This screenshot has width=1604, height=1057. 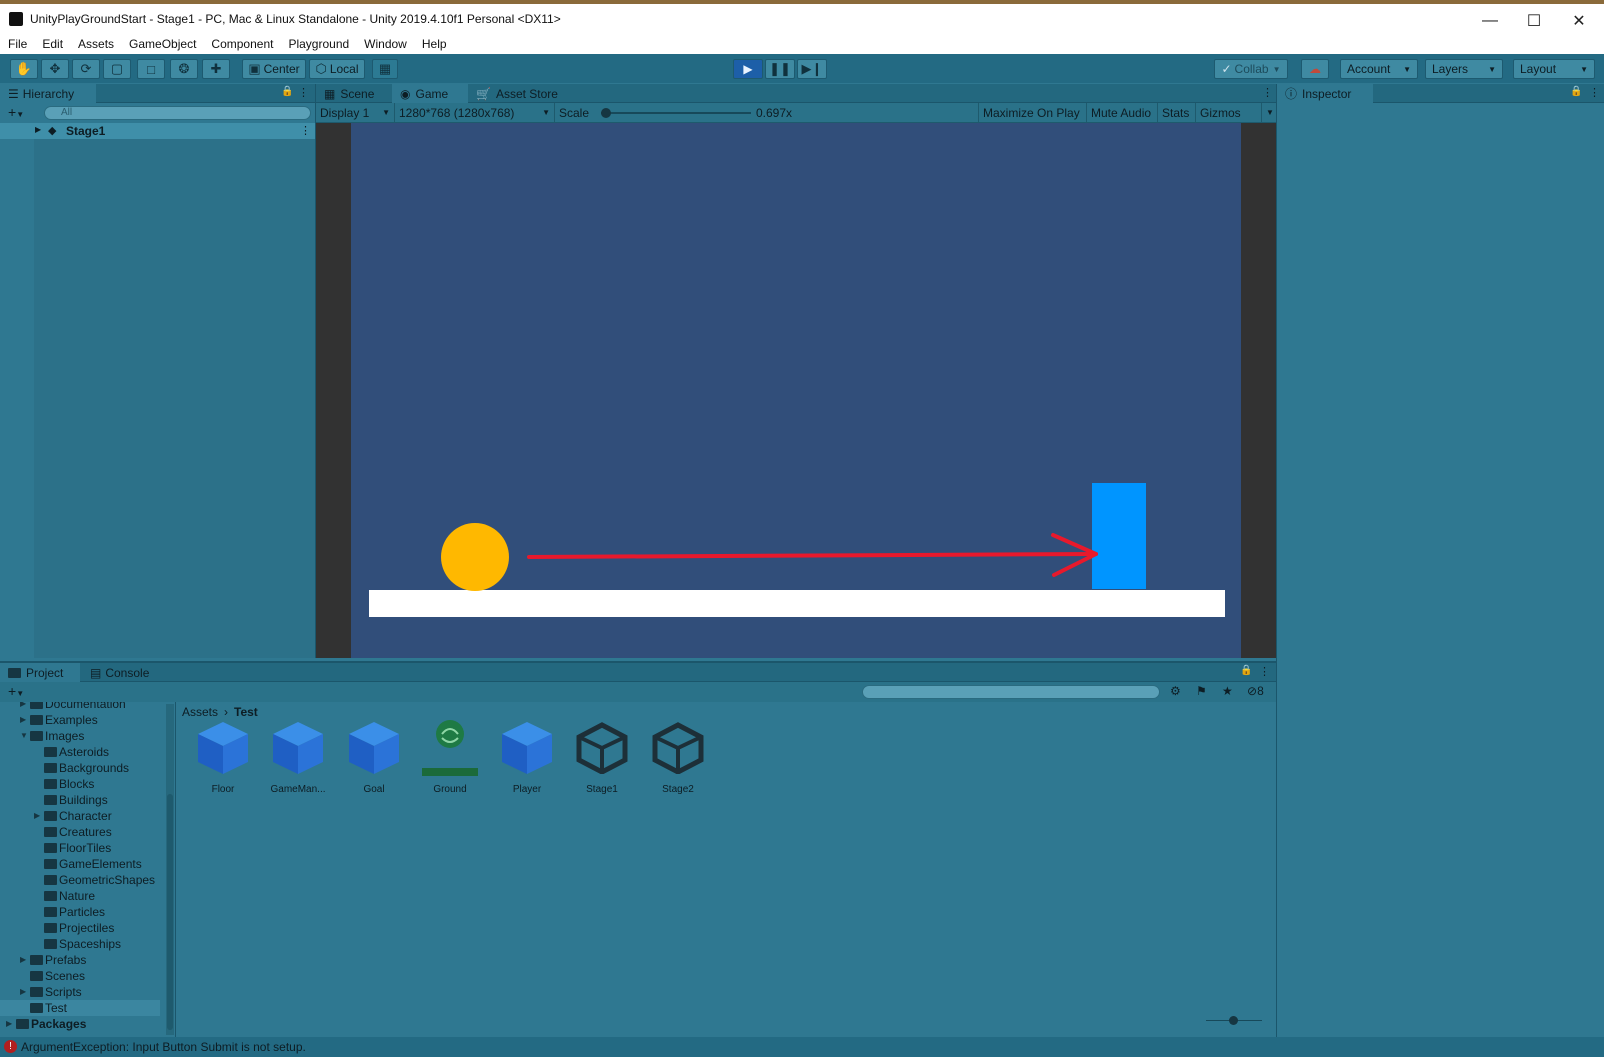 I want to click on folder-tree-item: Backgrounds, so click(x=80, y=768).